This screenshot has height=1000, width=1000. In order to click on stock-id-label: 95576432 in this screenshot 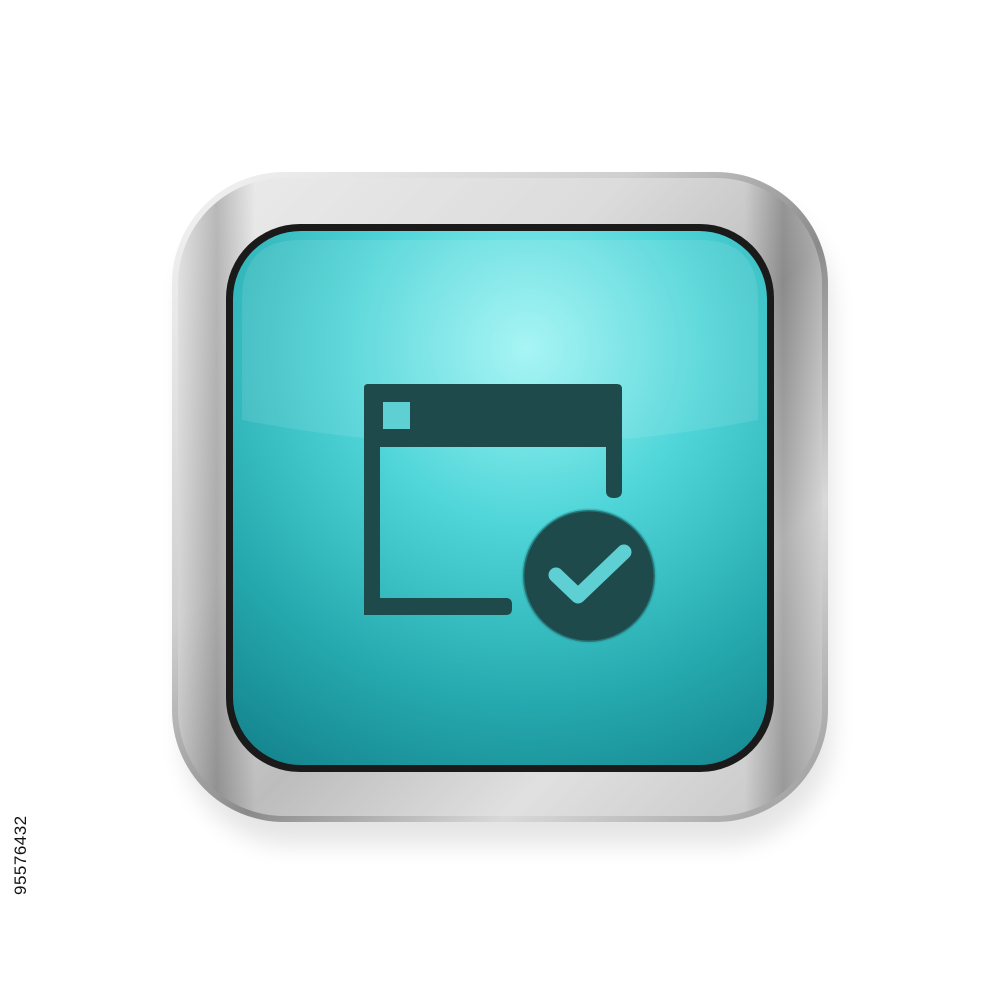, I will do `click(20, 855)`.